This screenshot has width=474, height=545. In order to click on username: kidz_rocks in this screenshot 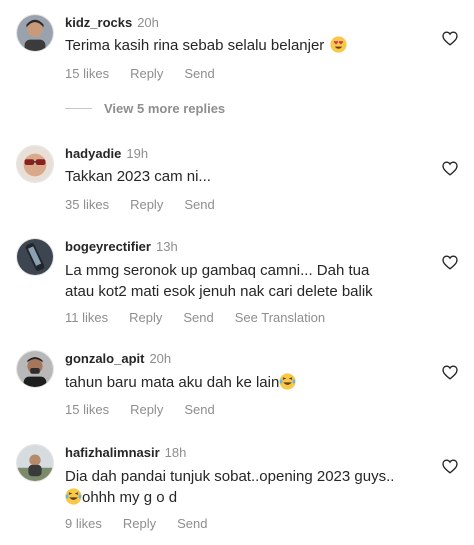, I will do `click(98, 22)`.